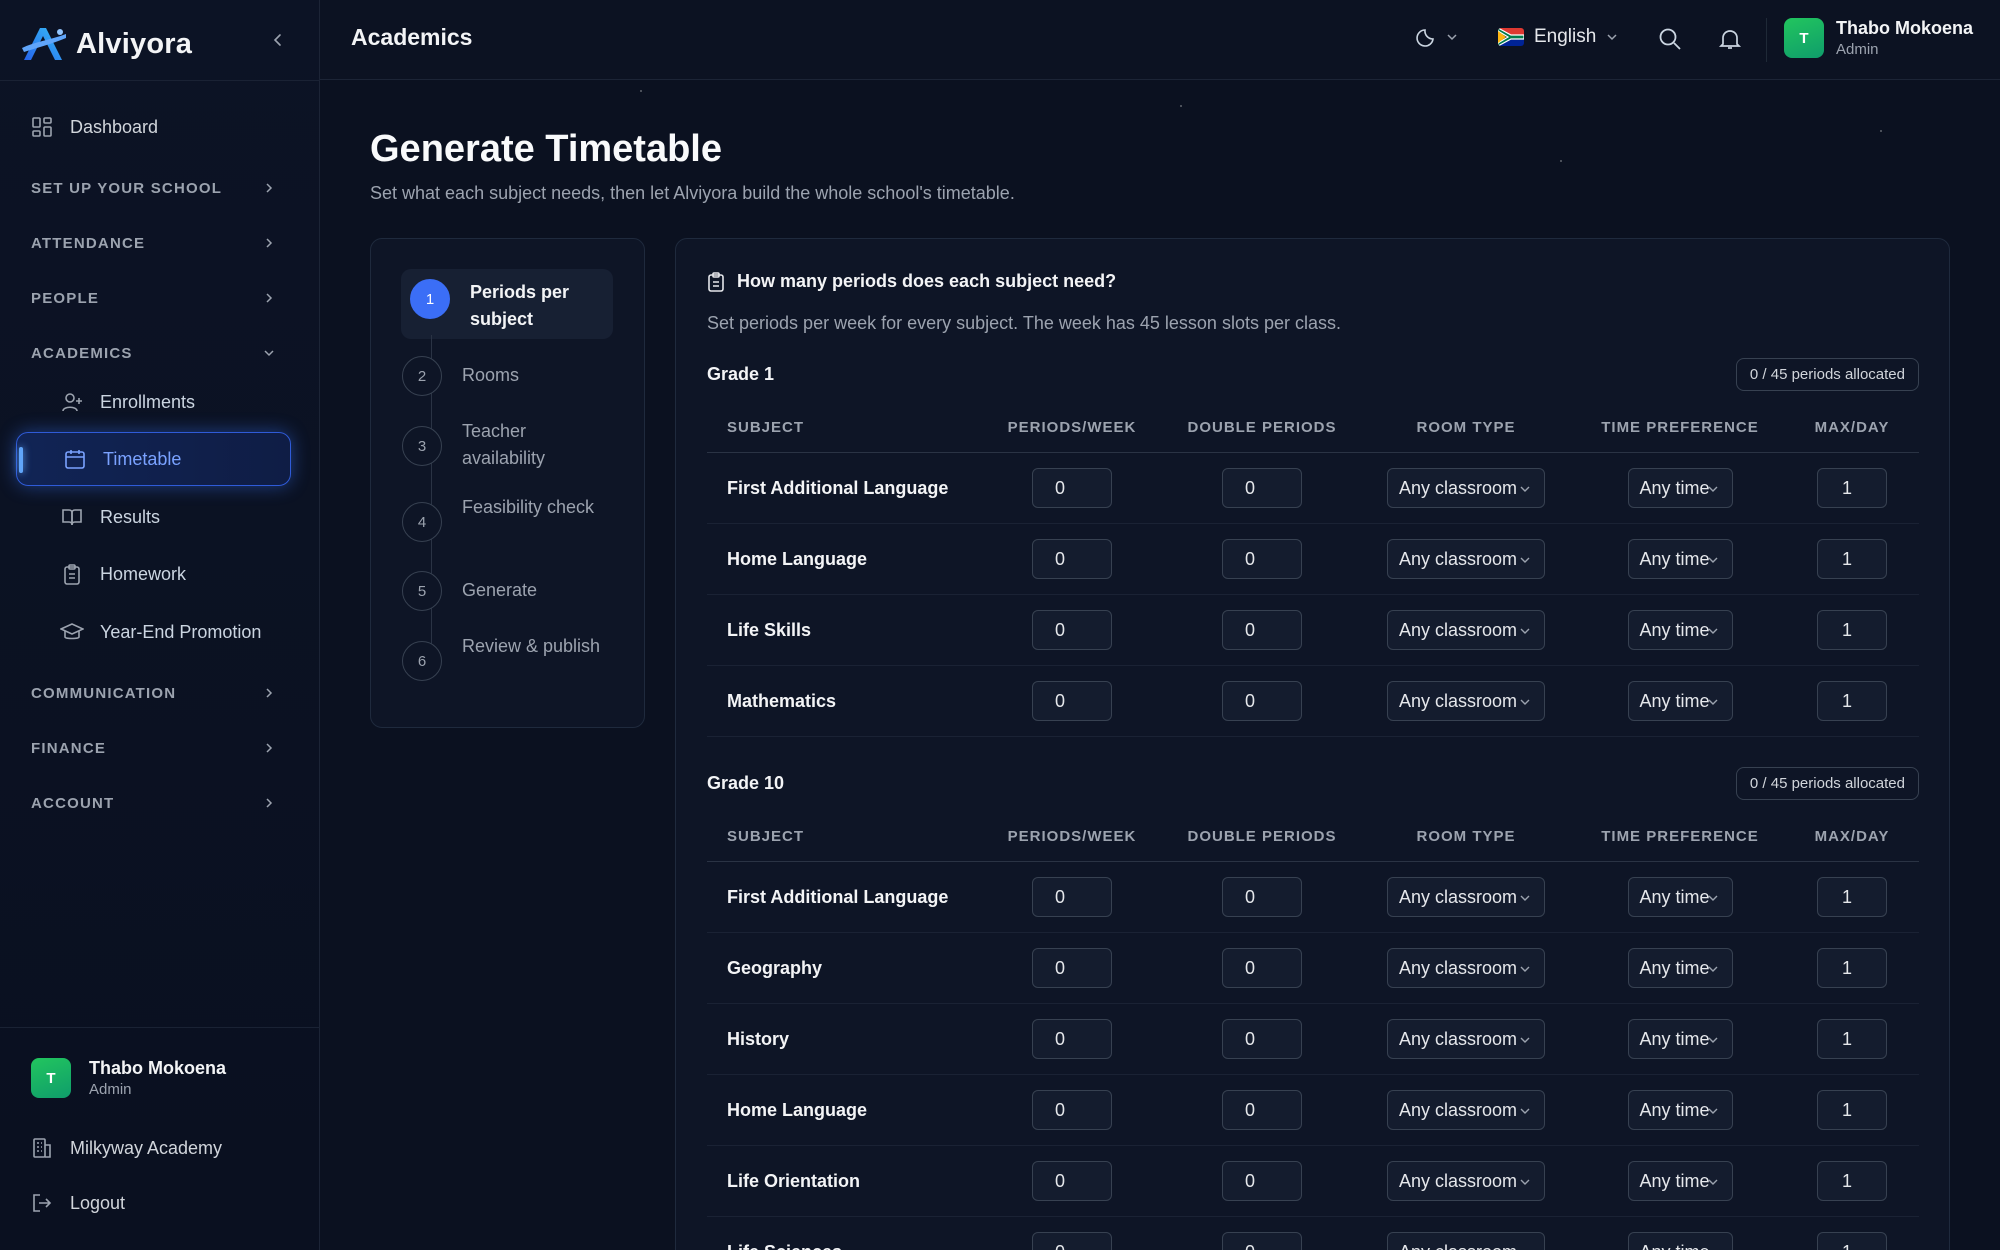 The image size is (2000, 1250). What do you see at coordinates (1730, 41) in the screenshot?
I see `notifications-button` at bounding box center [1730, 41].